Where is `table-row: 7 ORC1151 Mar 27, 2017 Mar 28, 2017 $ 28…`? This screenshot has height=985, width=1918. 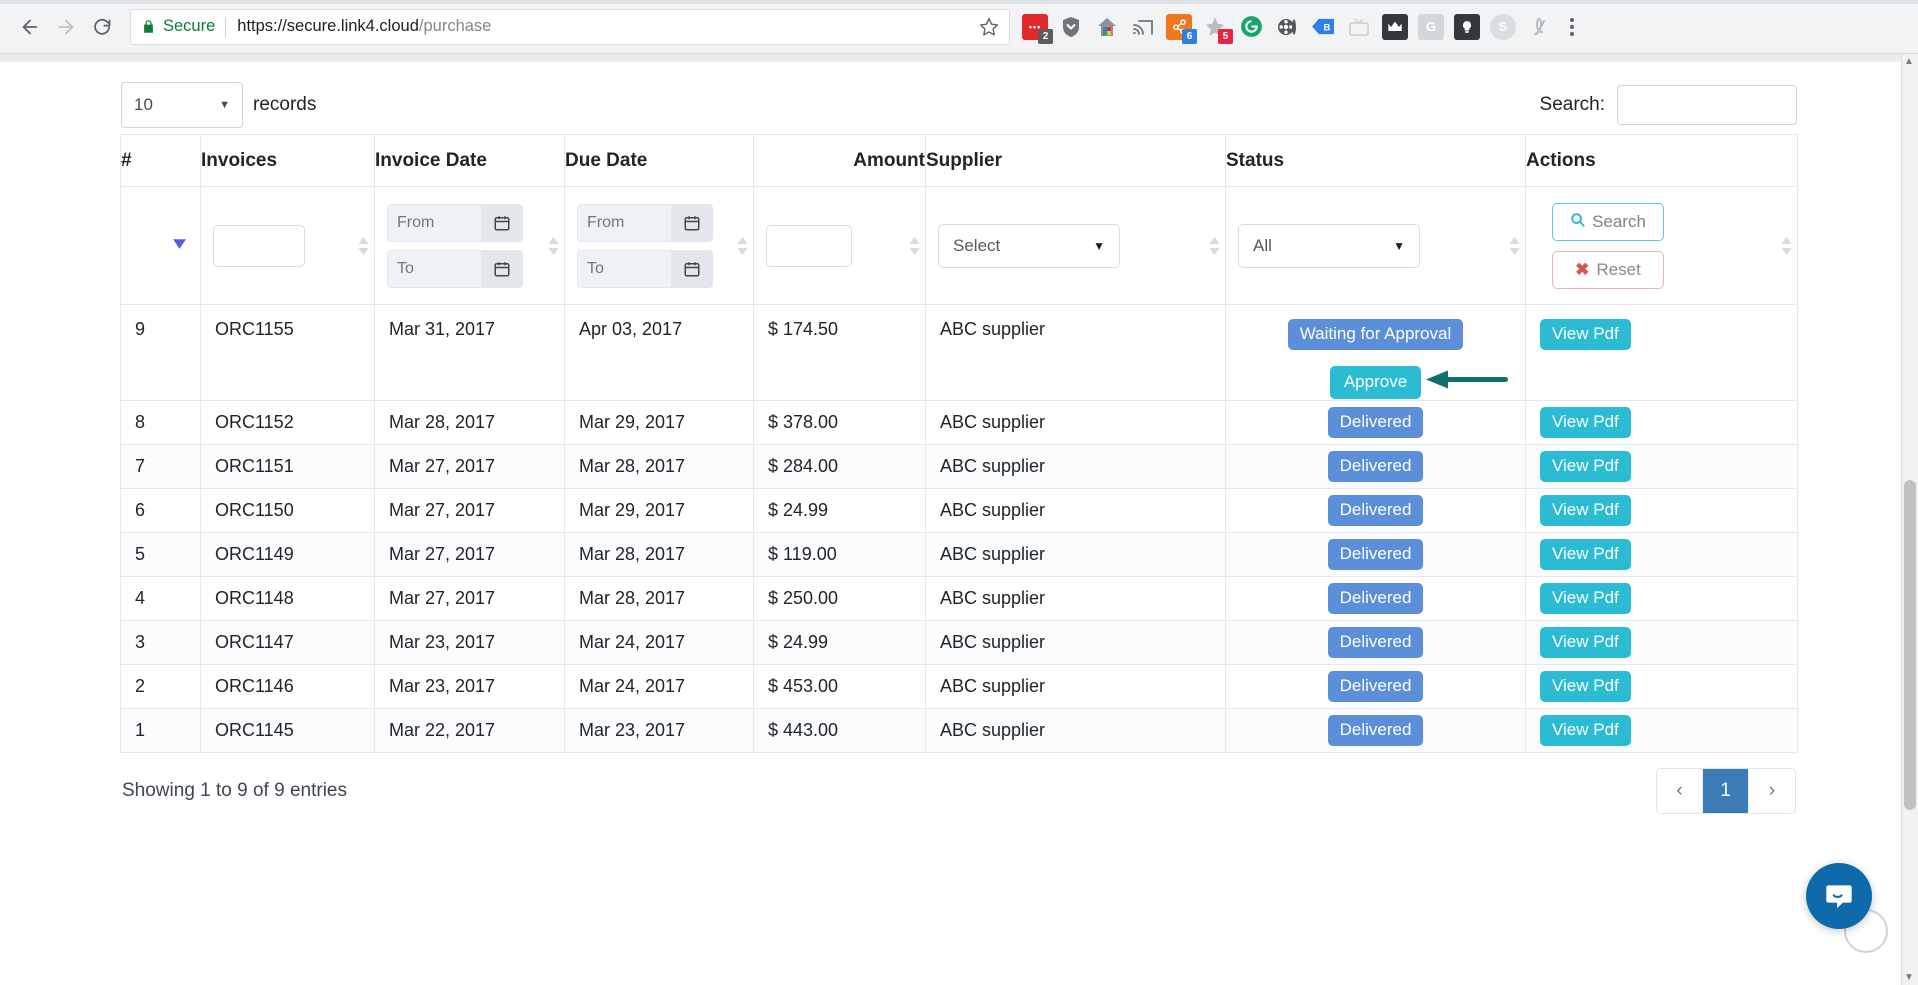
table-row: 7 ORC1151 Mar 27, 2017 Mar 28, 2017 $ 28… is located at coordinates (959, 466).